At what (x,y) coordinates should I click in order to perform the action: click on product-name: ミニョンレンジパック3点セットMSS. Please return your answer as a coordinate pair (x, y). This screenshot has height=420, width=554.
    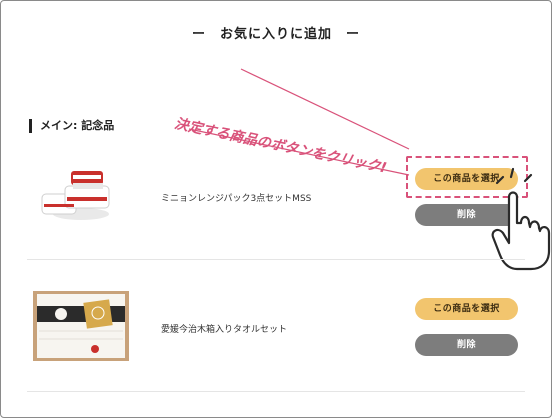
    Looking at the image, I should click on (236, 199).